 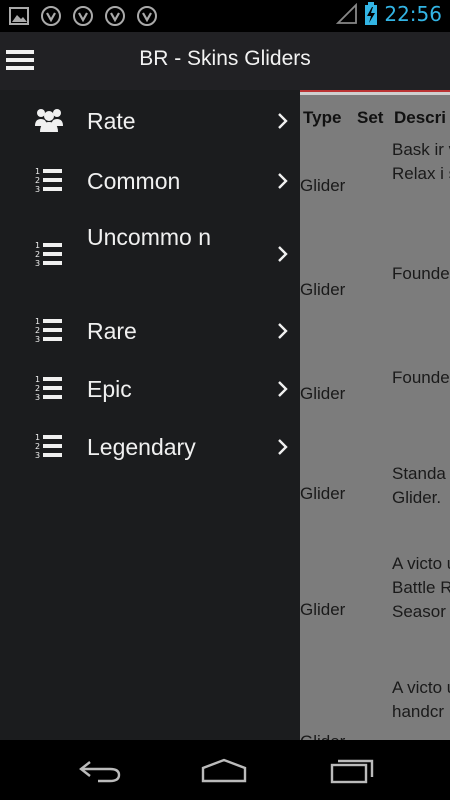 What do you see at coordinates (225, 58) in the screenshot?
I see `app-title: BR - Skins Gliders` at bounding box center [225, 58].